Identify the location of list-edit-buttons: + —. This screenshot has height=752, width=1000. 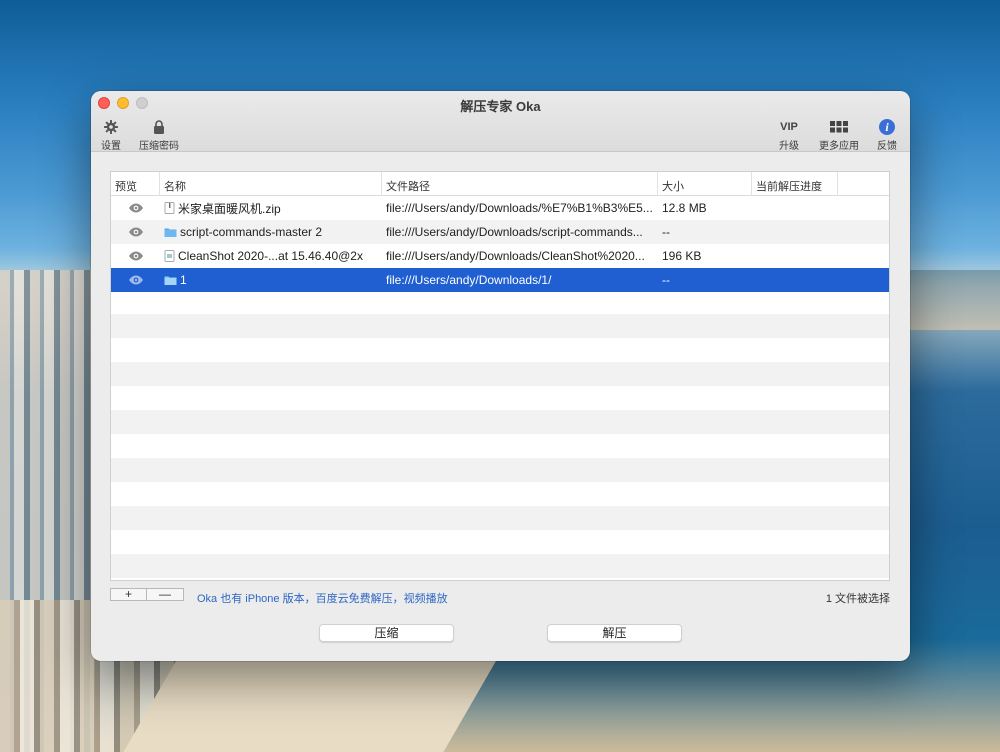
(147, 594).